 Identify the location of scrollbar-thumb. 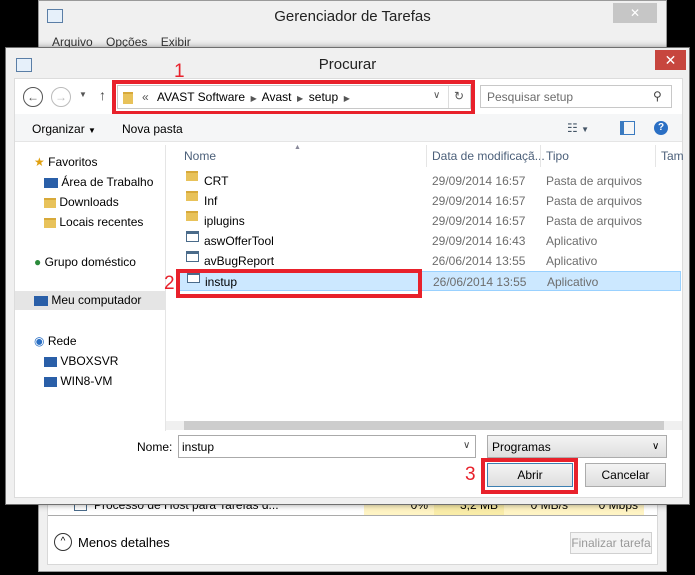
(424, 425).